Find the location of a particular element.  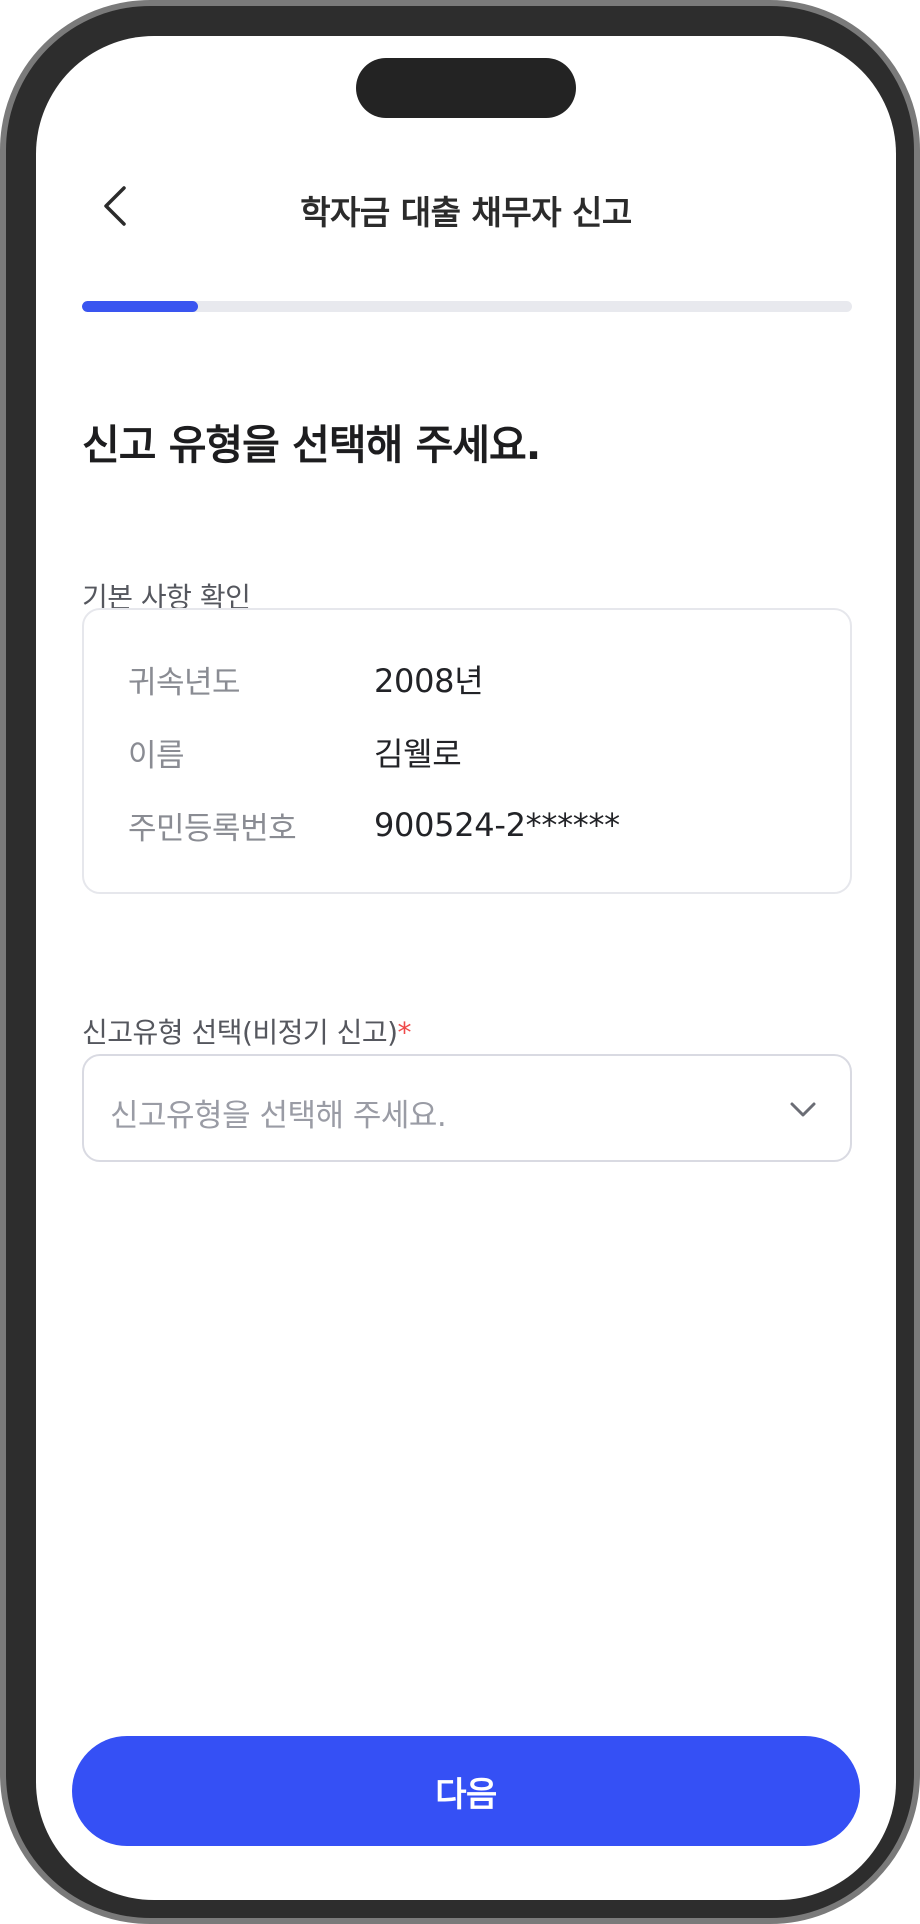

report-type-label: 신고유형 선택(비정기 신고)* is located at coordinates (246, 1031).